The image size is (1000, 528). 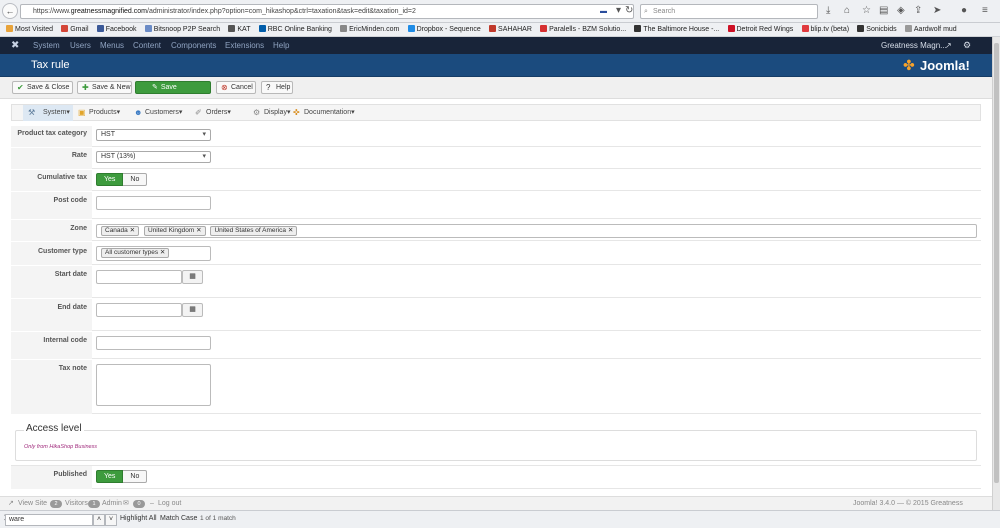 What do you see at coordinates (760, 29) in the screenshot?
I see `bookmark-item: Detroit Red Wings` at bounding box center [760, 29].